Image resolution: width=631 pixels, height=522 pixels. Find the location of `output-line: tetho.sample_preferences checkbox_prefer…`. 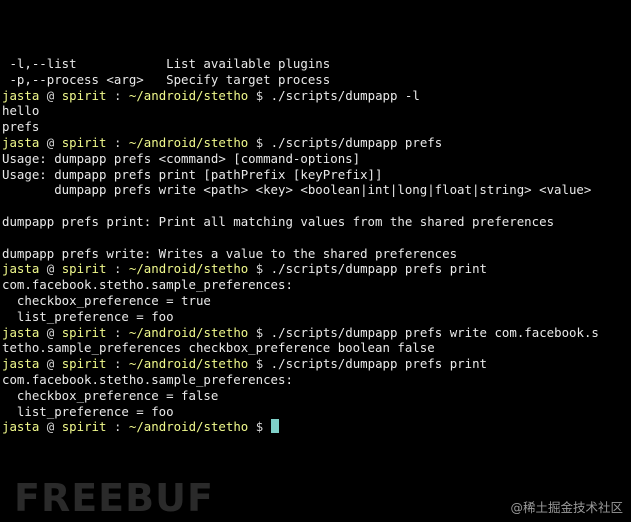

output-line: tetho.sample_preferences checkbox_prefer… is located at coordinates (218, 348).